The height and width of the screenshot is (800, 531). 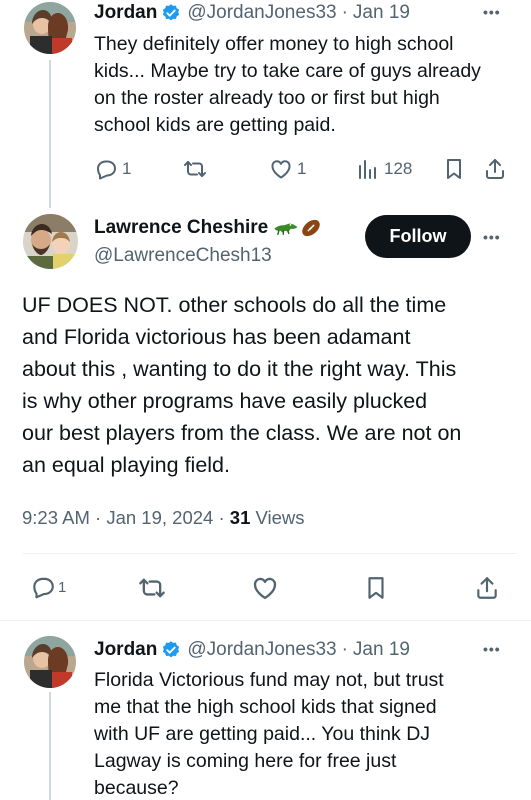 I want to click on main-header-name-row: Lawrence Cheshire, so click(x=208, y=228).